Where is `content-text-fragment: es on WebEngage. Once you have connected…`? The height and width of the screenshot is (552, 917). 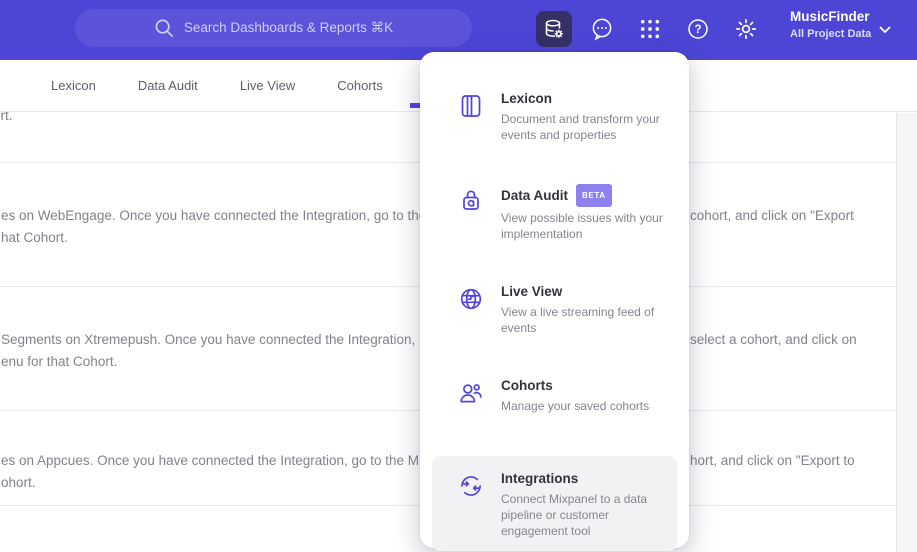 content-text-fragment: es on WebEngage. Once you have connected… is located at coordinates (214, 215).